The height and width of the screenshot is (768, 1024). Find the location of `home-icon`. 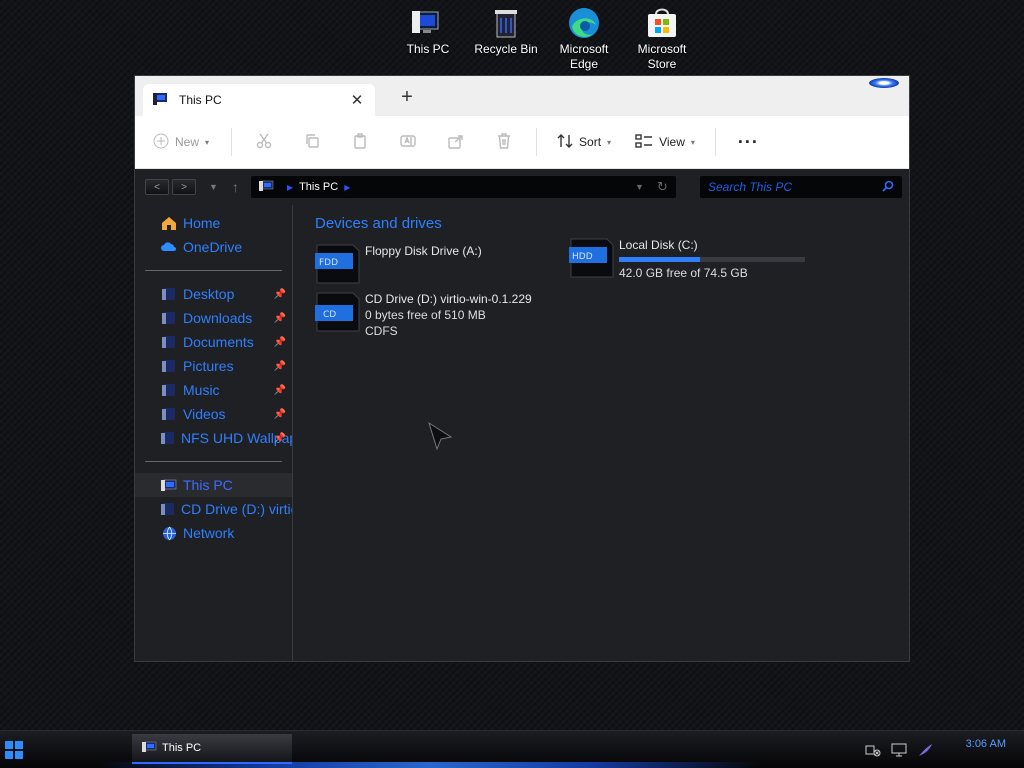

home-icon is located at coordinates (169, 223).